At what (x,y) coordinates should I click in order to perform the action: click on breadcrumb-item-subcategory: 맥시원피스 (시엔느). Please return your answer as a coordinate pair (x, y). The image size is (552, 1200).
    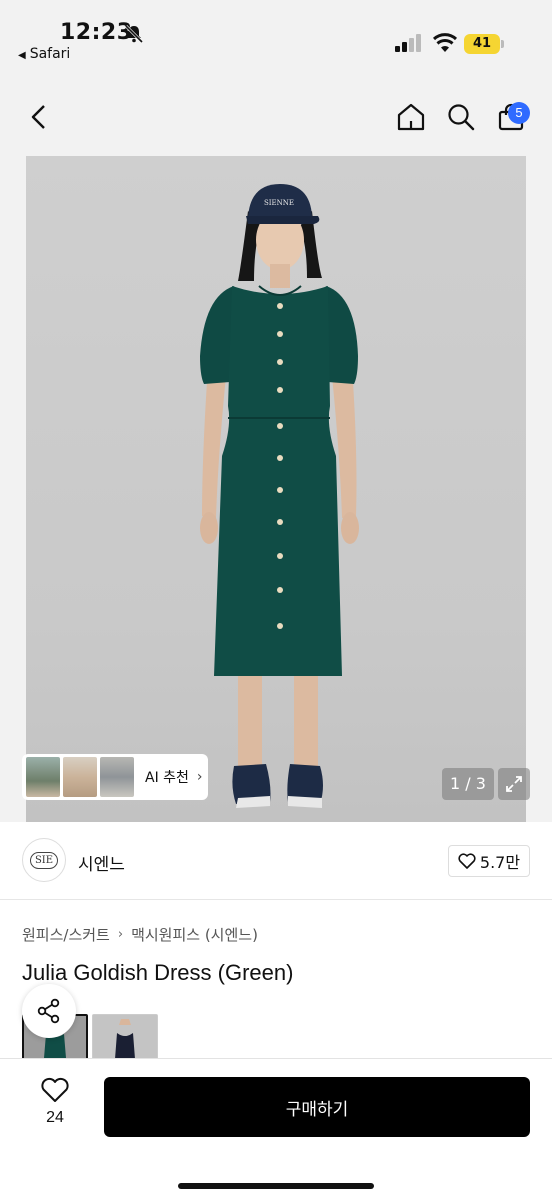
    Looking at the image, I should click on (194, 934).